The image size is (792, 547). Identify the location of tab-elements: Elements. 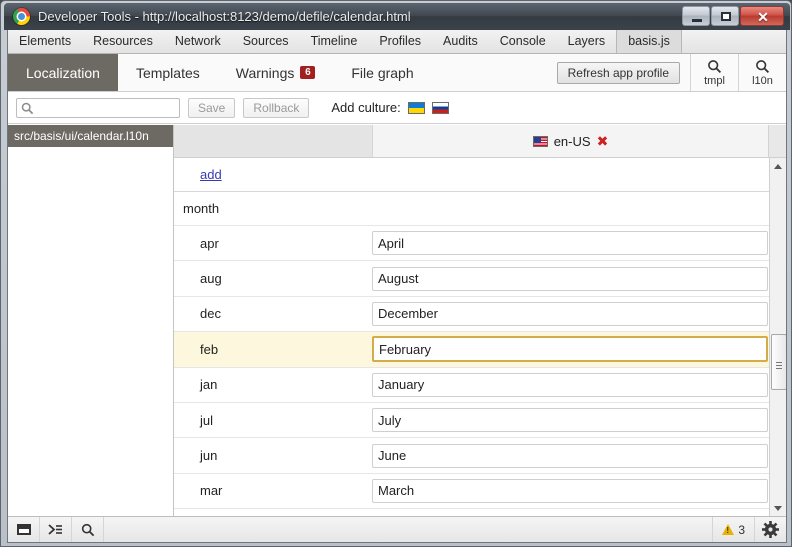
(45, 41).